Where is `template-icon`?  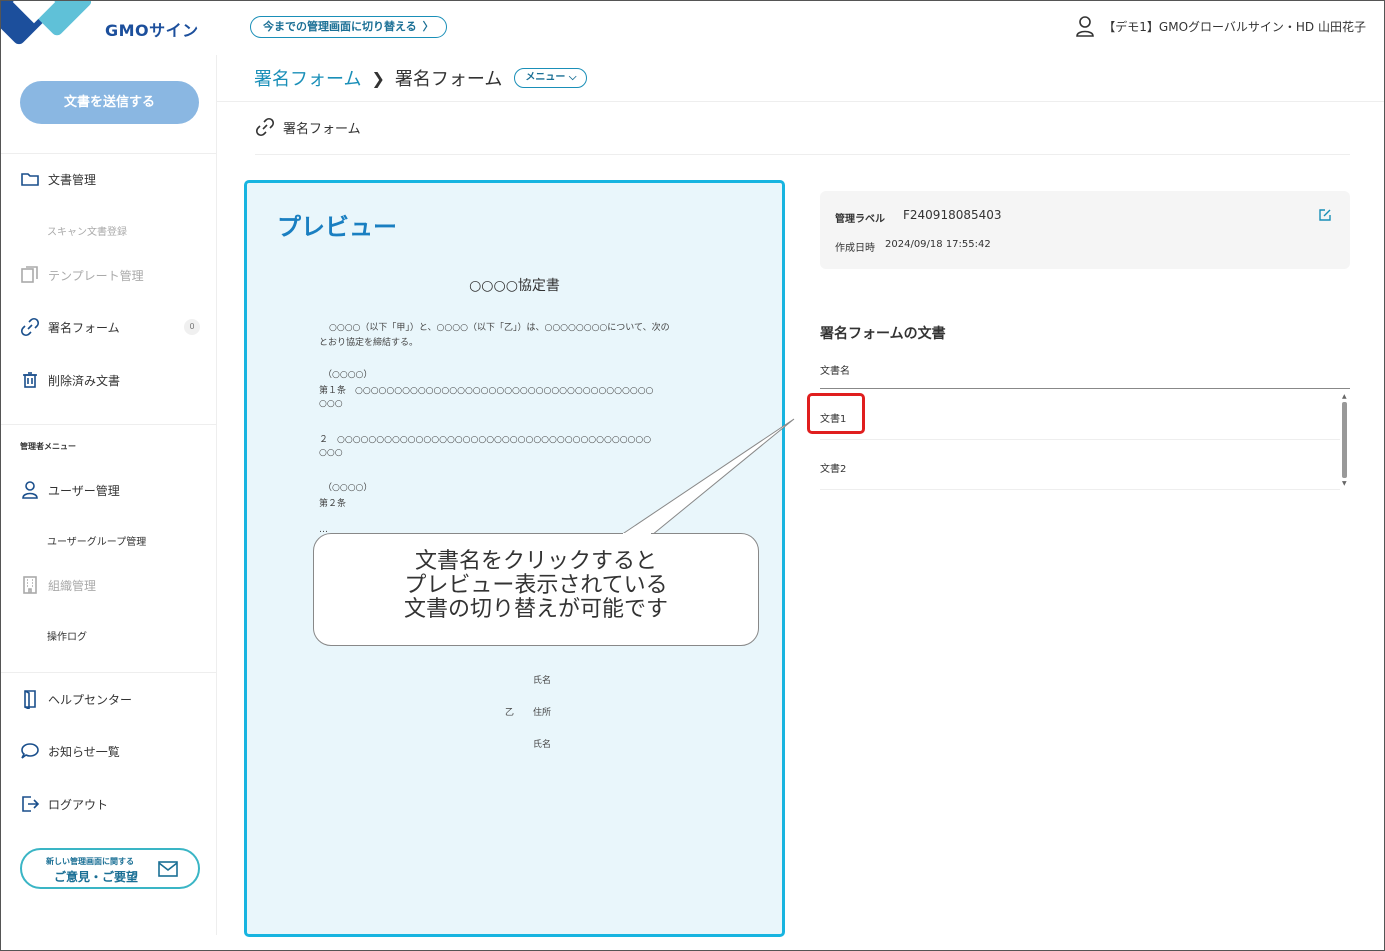 template-icon is located at coordinates (29, 274).